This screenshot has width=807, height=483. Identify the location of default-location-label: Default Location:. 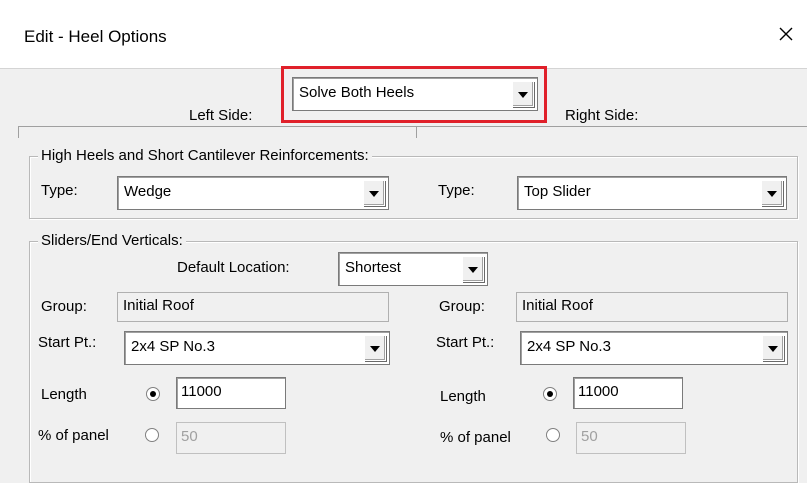
(233, 267).